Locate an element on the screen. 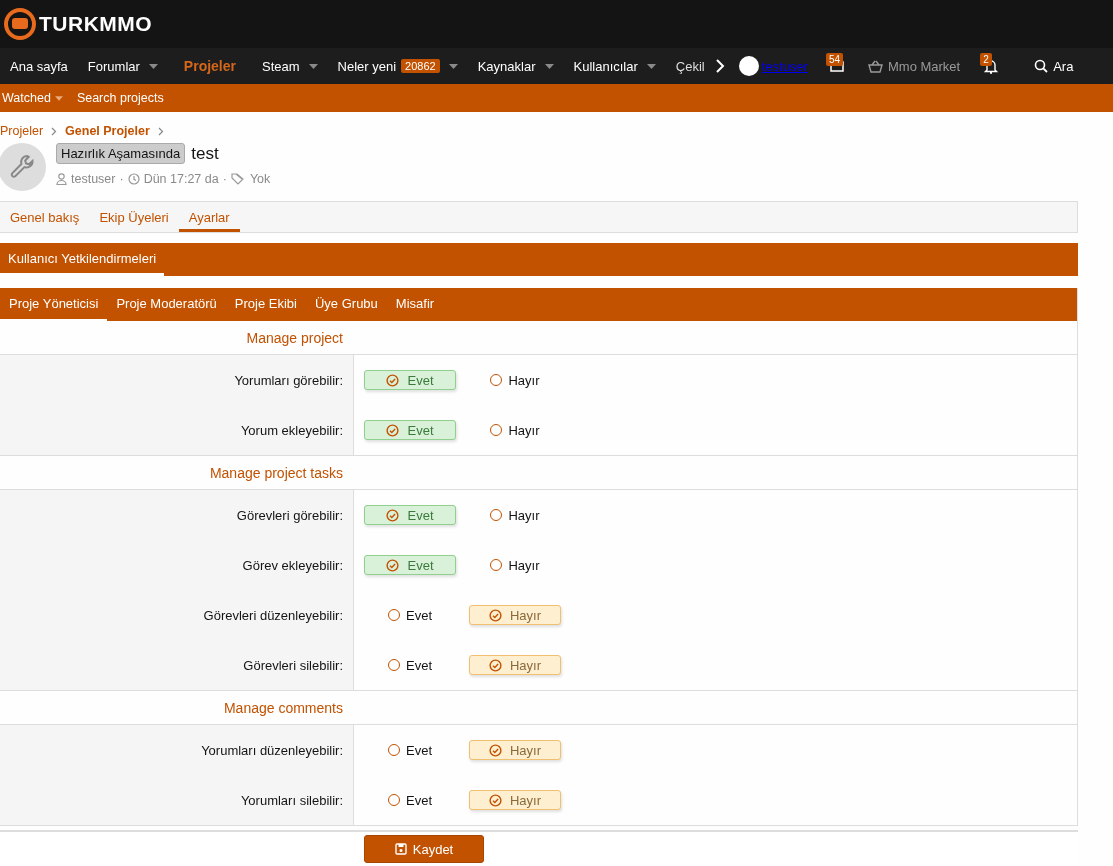 This screenshot has width=1113, height=866. nav-item: Steam is located at coordinates (290, 66).